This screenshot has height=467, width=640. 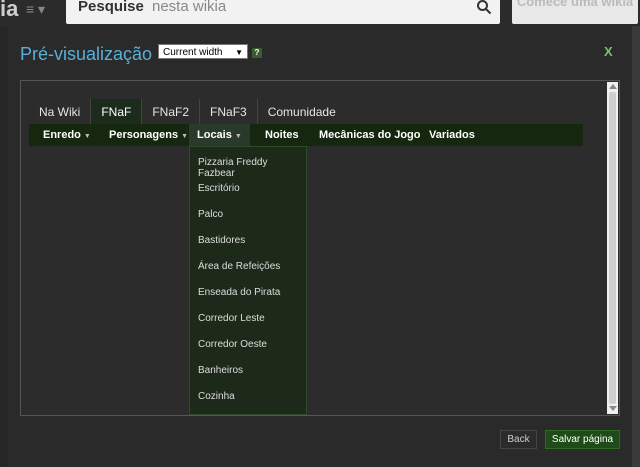 I want to click on subnav-label: Enredo, so click(x=62, y=135).